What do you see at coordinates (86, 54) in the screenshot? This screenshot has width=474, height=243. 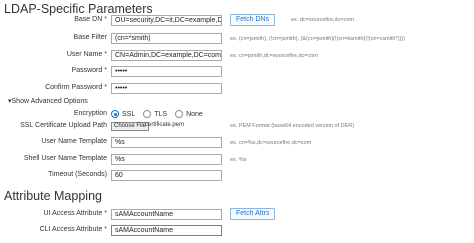 I see `user-name-label: User Name *` at bounding box center [86, 54].